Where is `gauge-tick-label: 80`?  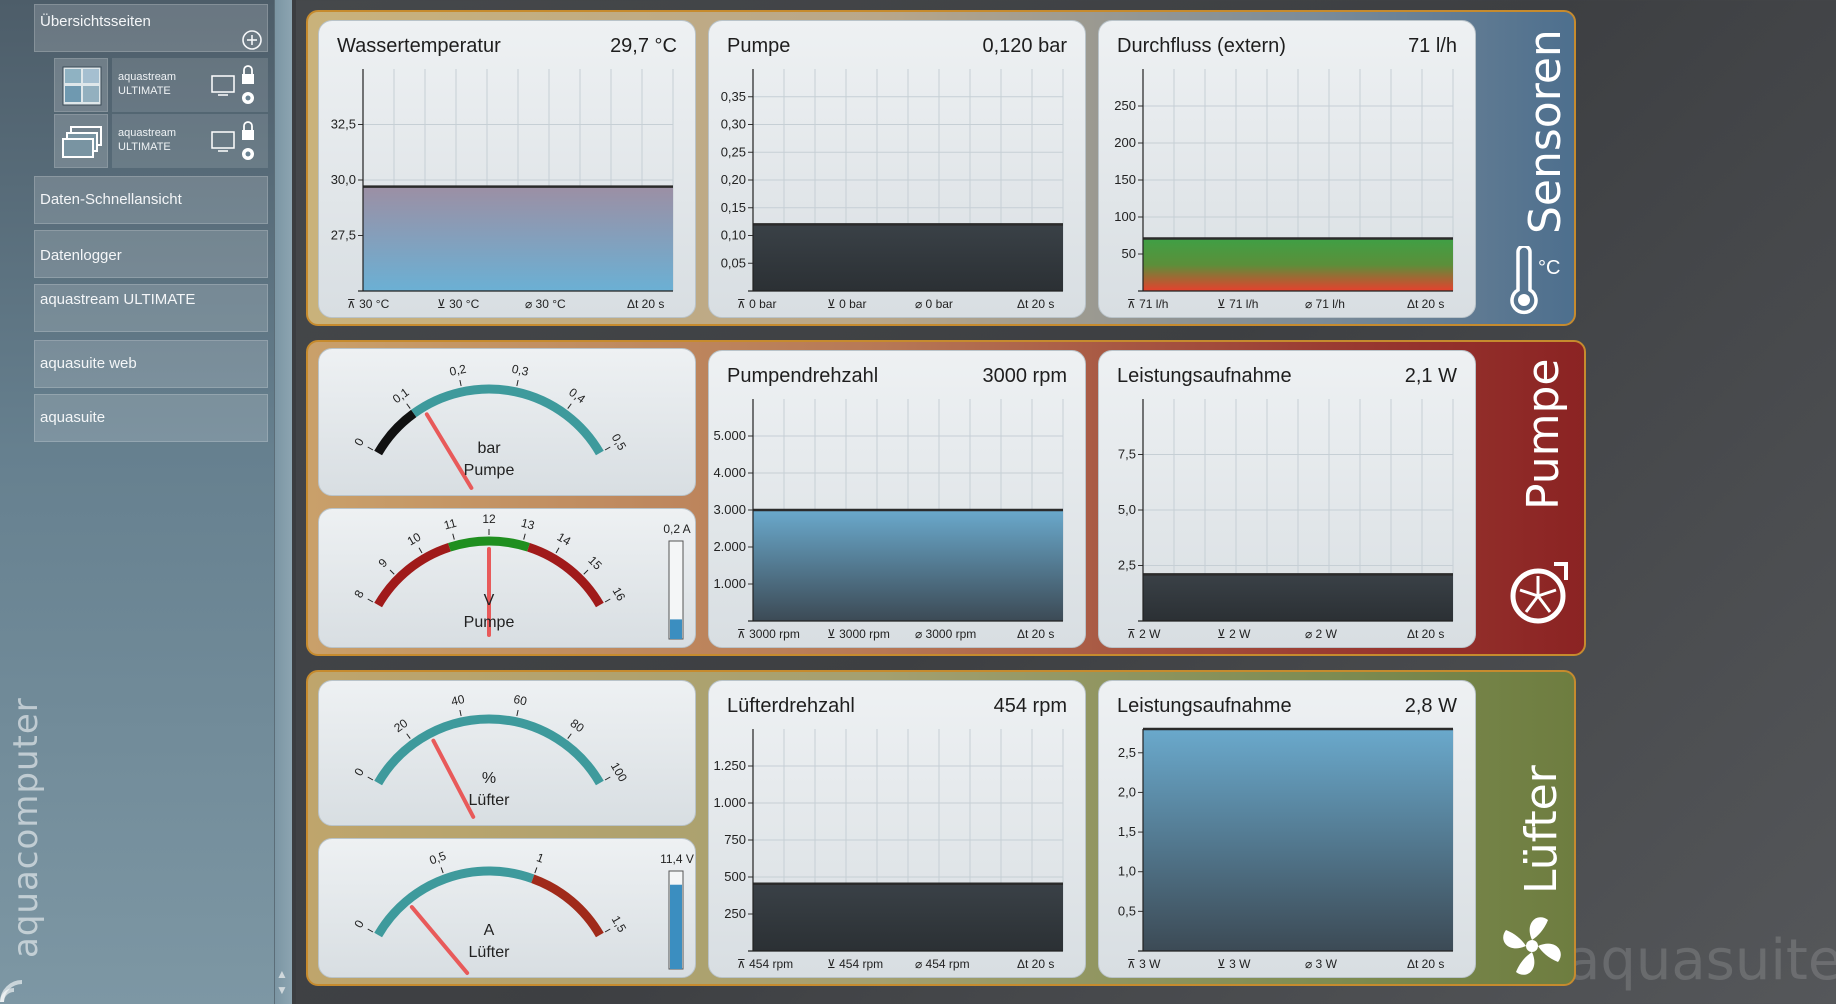
gauge-tick-label: 80 is located at coordinates (577, 725).